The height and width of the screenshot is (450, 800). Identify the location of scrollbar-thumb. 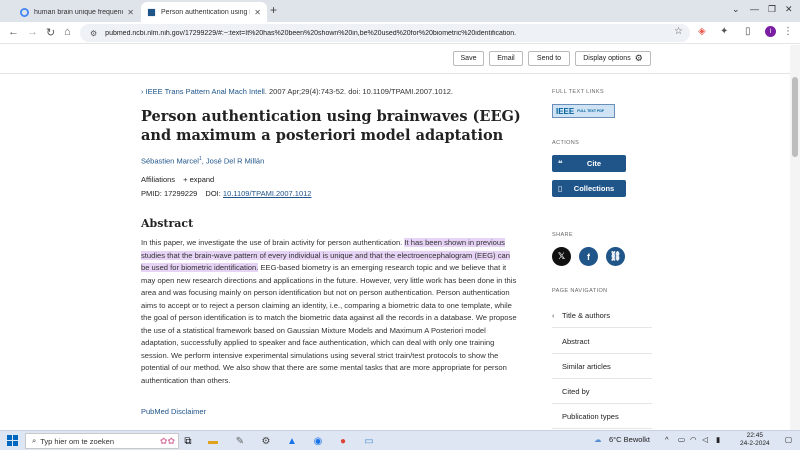
(795, 117).